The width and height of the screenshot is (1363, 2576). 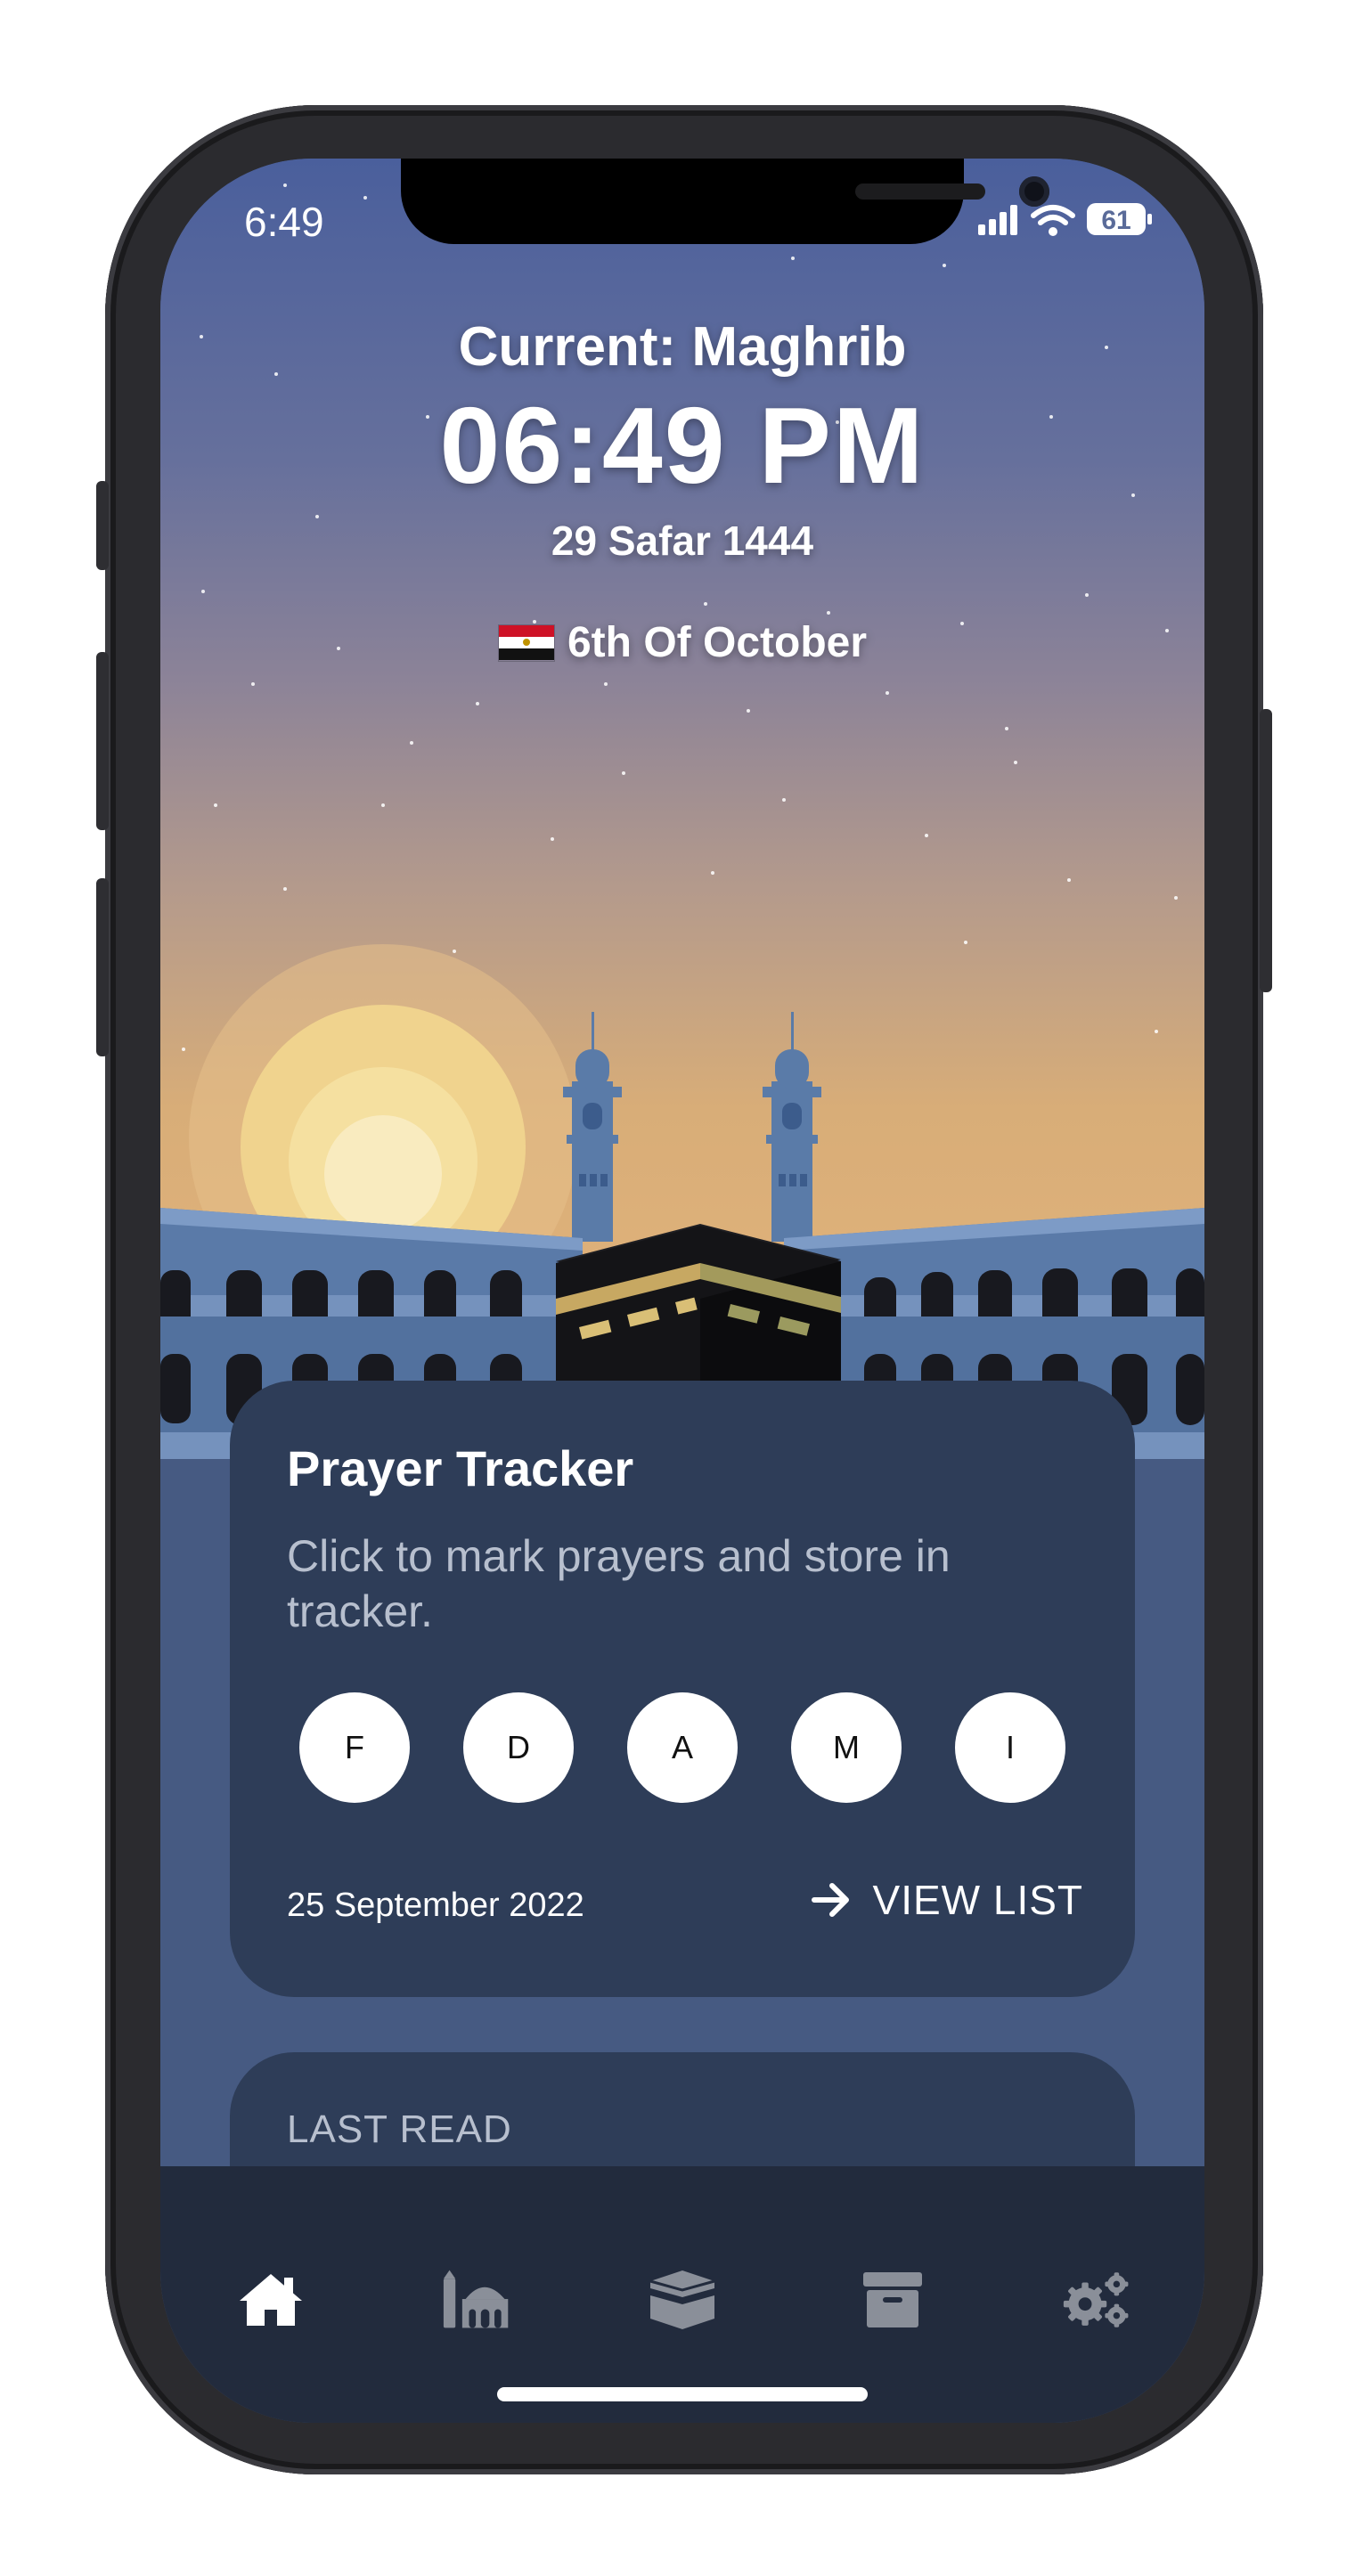 I want to click on status-time: 6:49, so click(x=284, y=222).